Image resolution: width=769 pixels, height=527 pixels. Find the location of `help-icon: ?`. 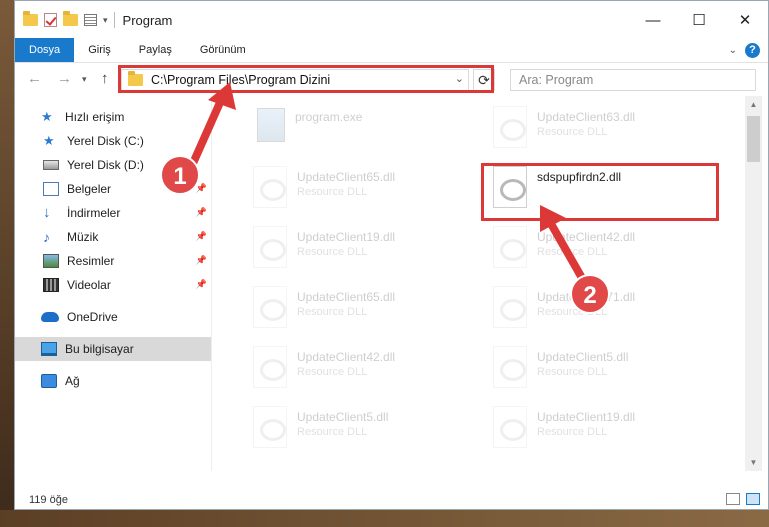

help-icon: ? is located at coordinates (752, 50).